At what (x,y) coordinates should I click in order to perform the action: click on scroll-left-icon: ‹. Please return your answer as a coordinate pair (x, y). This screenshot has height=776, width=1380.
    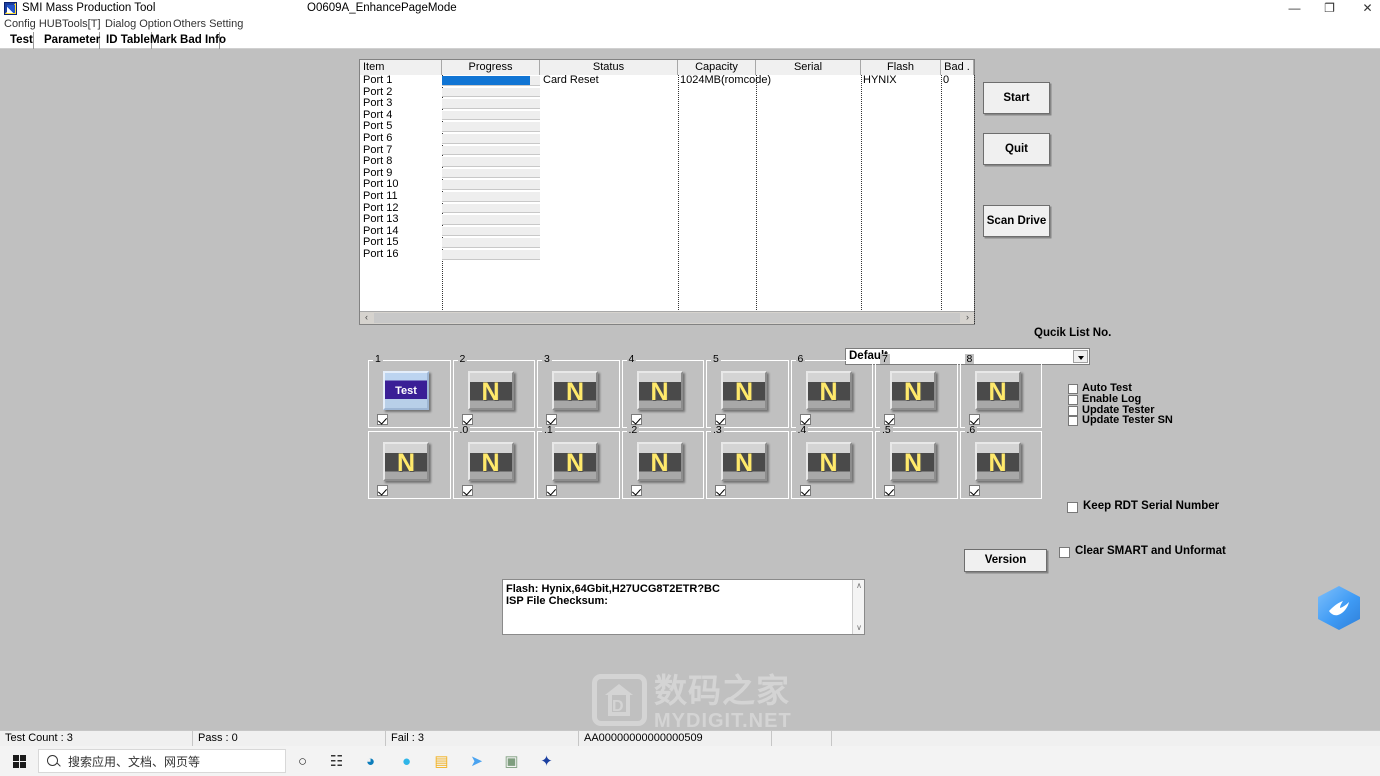
    Looking at the image, I should click on (366, 318).